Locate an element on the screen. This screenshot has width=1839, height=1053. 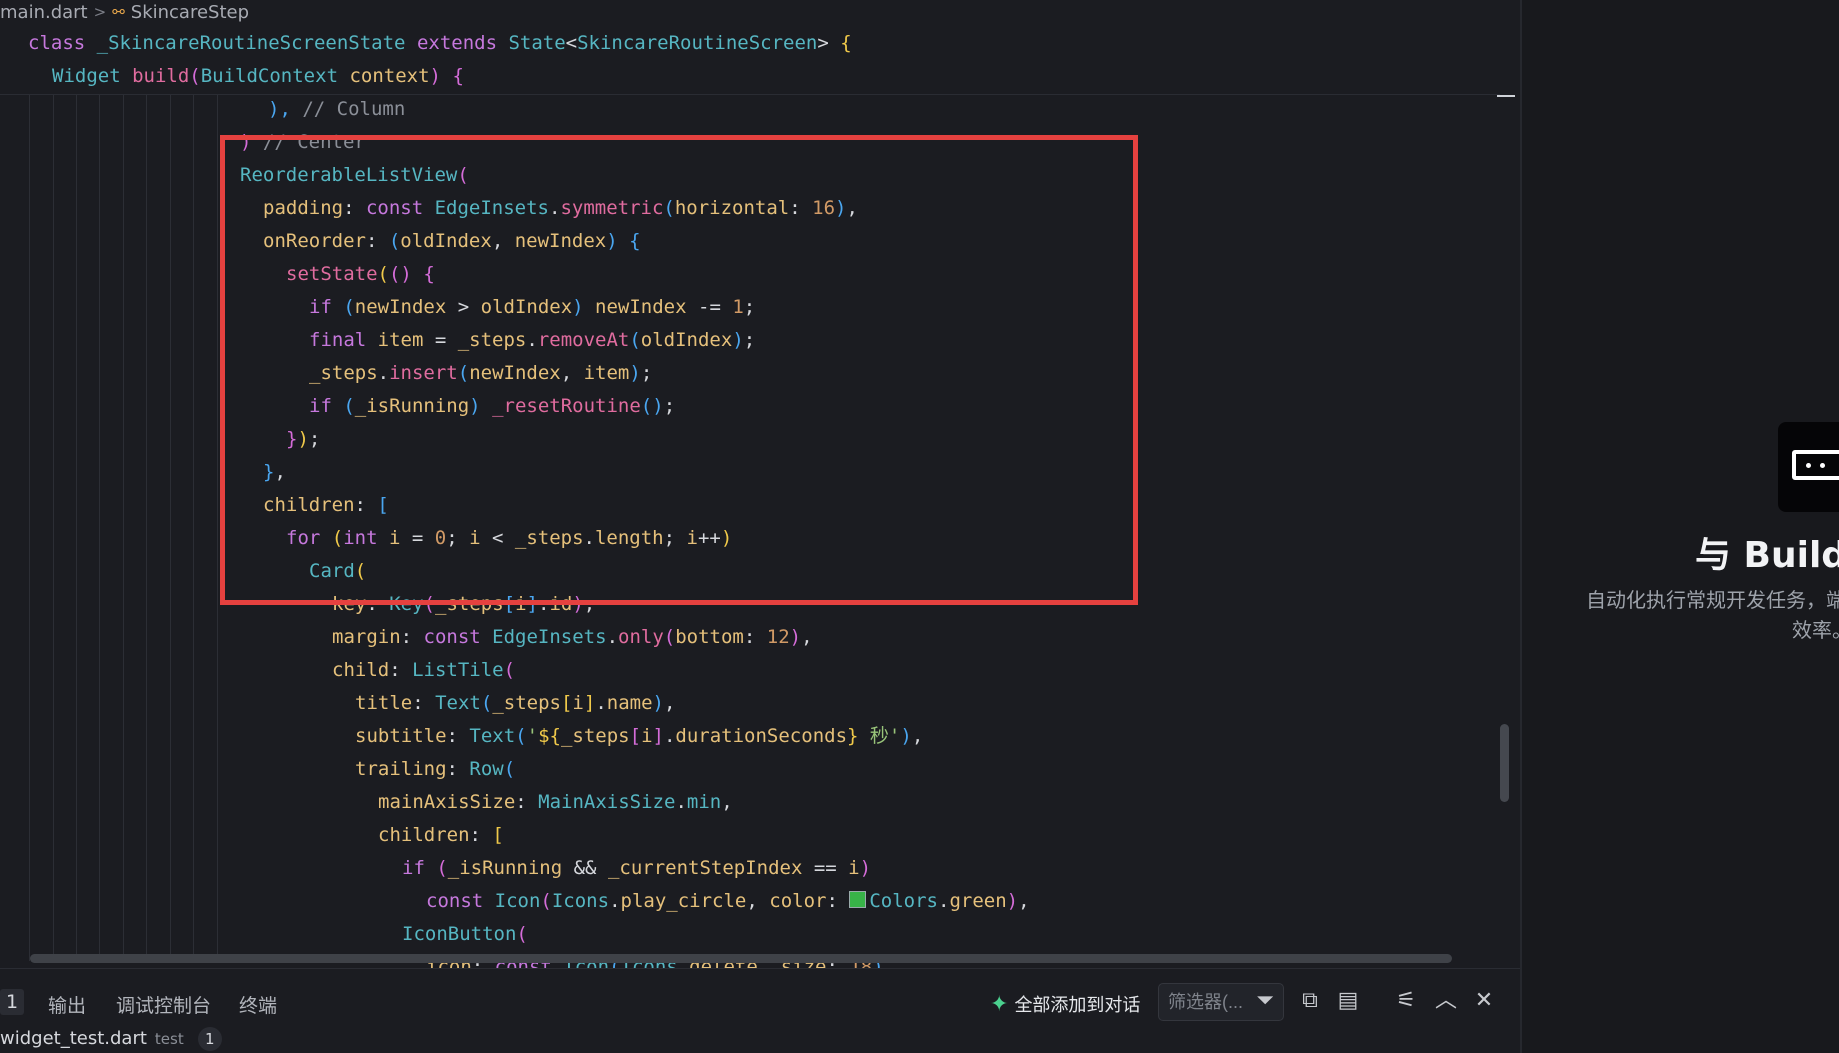
code-token: mainAxisSize is located at coordinates (447, 802).